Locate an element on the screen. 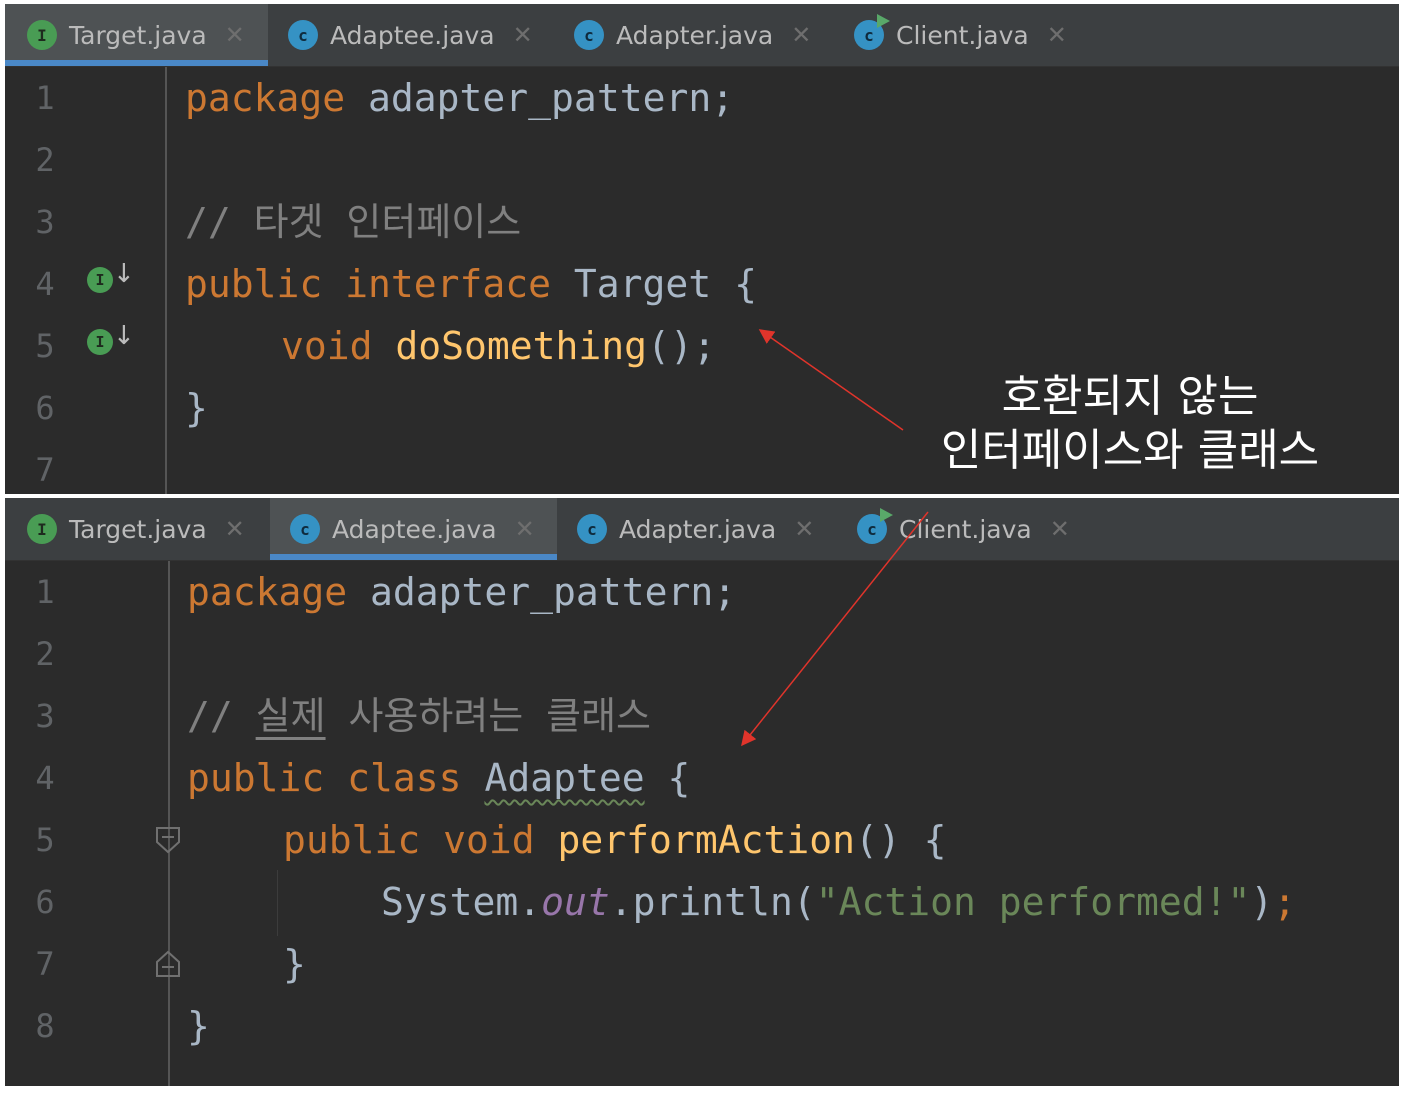 This screenshot has width=1406, height=1094. annotation-arrows is located at coordinates (835, 538).